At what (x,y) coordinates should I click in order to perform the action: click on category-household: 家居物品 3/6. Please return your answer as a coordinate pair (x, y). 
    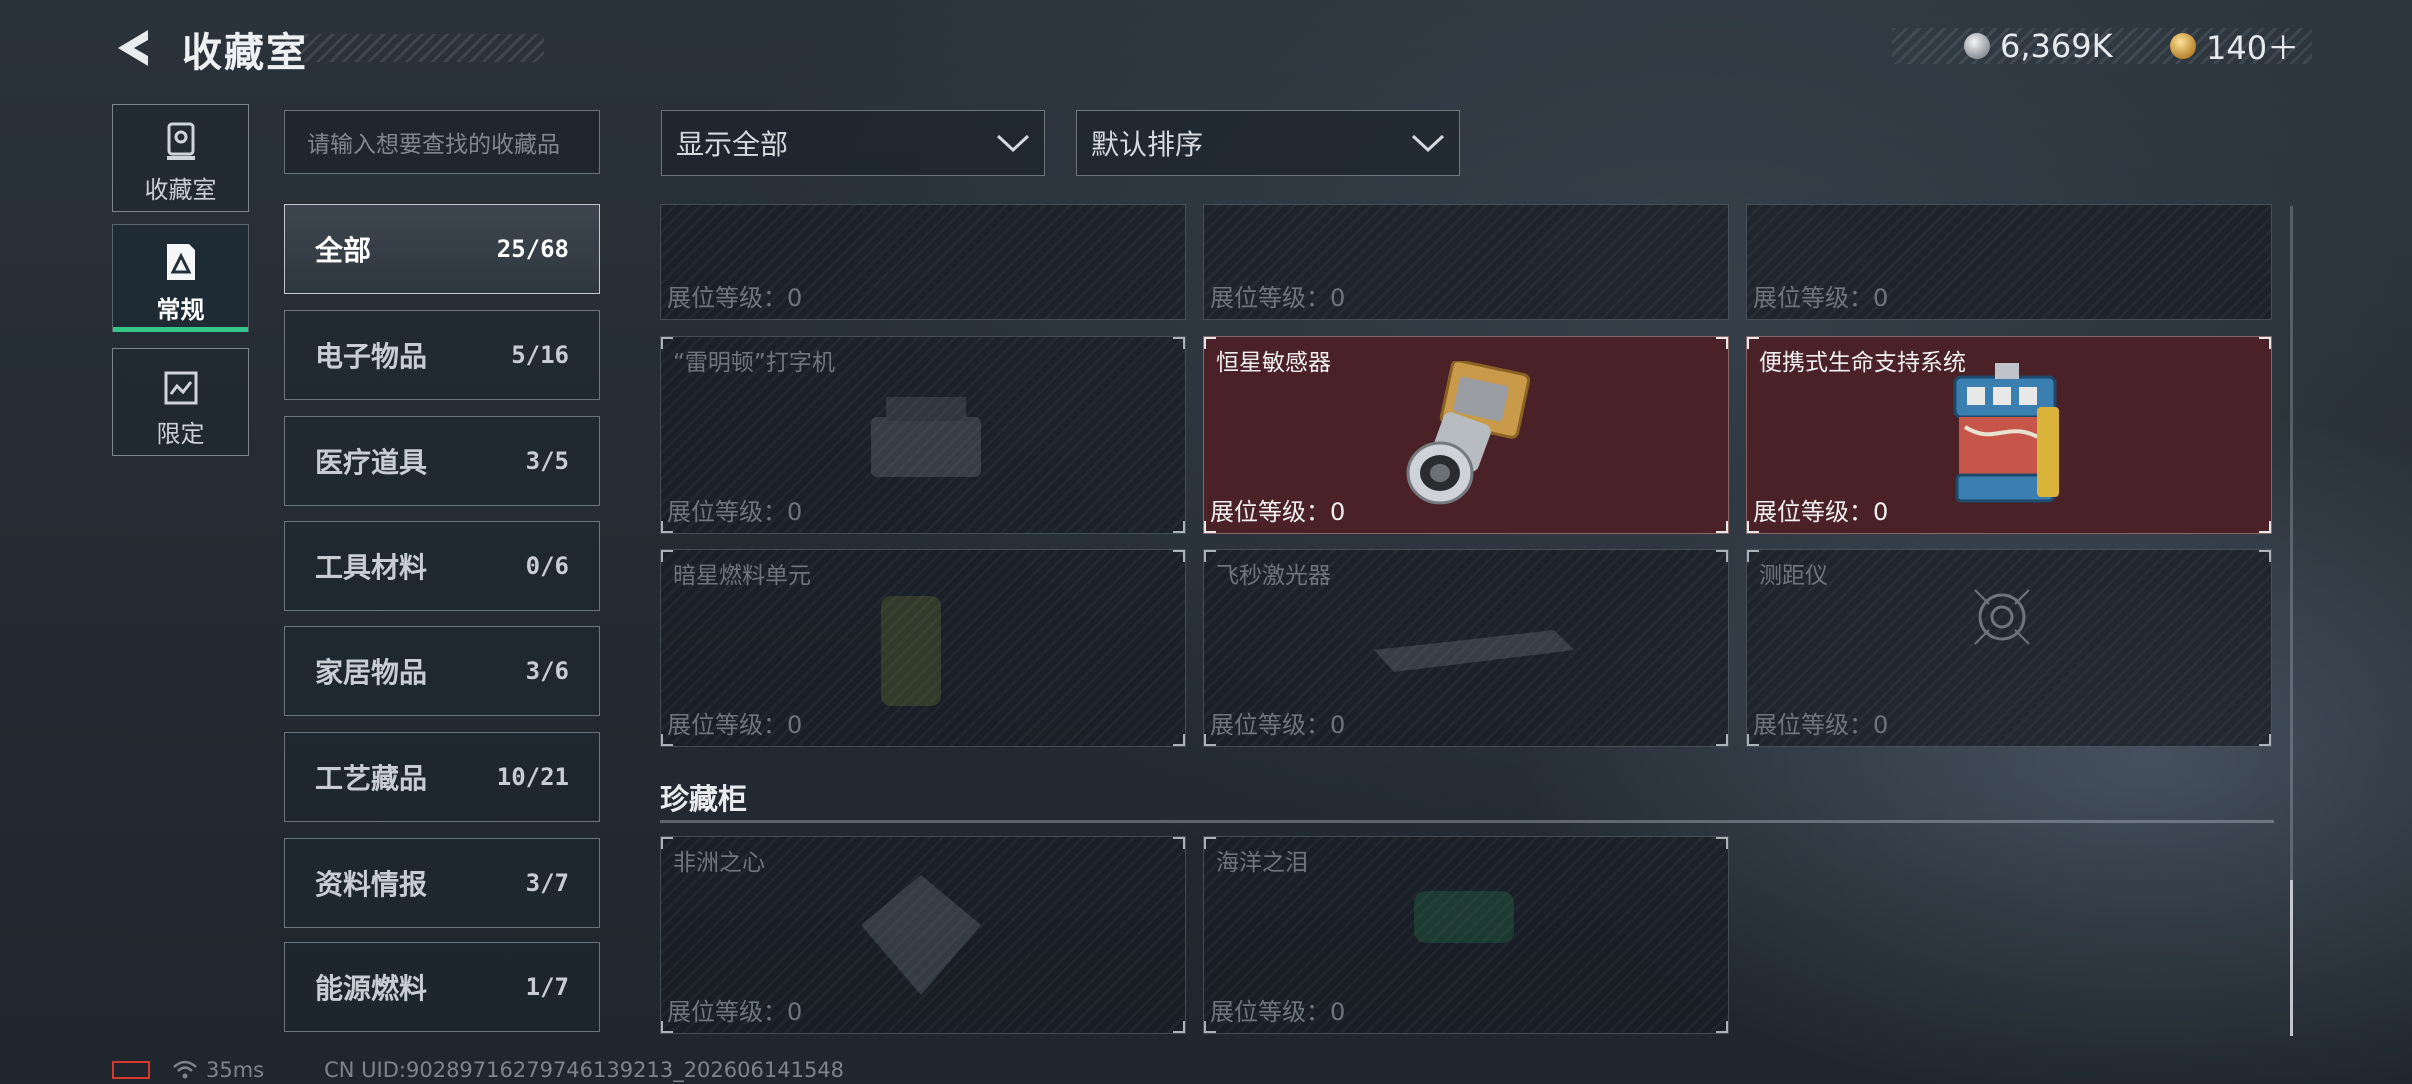
    Looking at the image, I should click on (442, 671).